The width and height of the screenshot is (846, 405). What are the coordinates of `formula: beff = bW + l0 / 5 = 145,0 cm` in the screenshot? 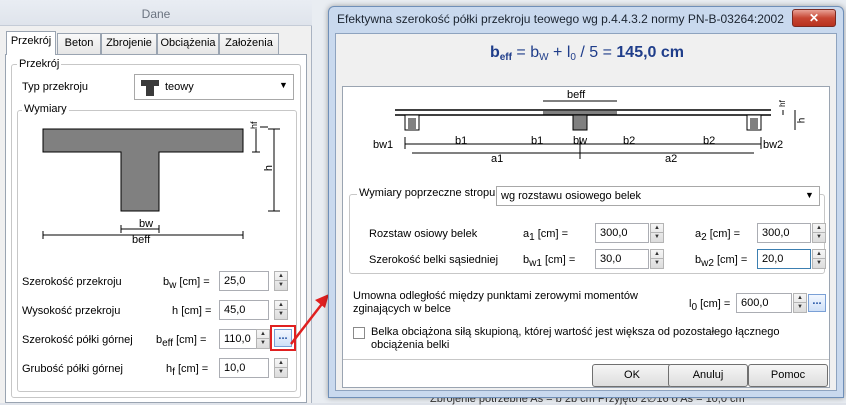 It's located at (587, 53).